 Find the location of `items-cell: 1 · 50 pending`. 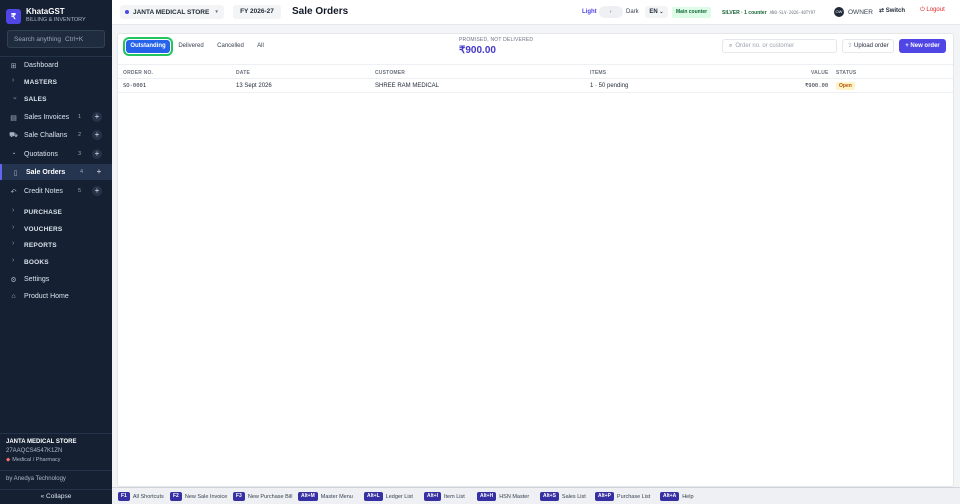

items-cell: 1 · 50 pending is located at coordinates (609, 86).